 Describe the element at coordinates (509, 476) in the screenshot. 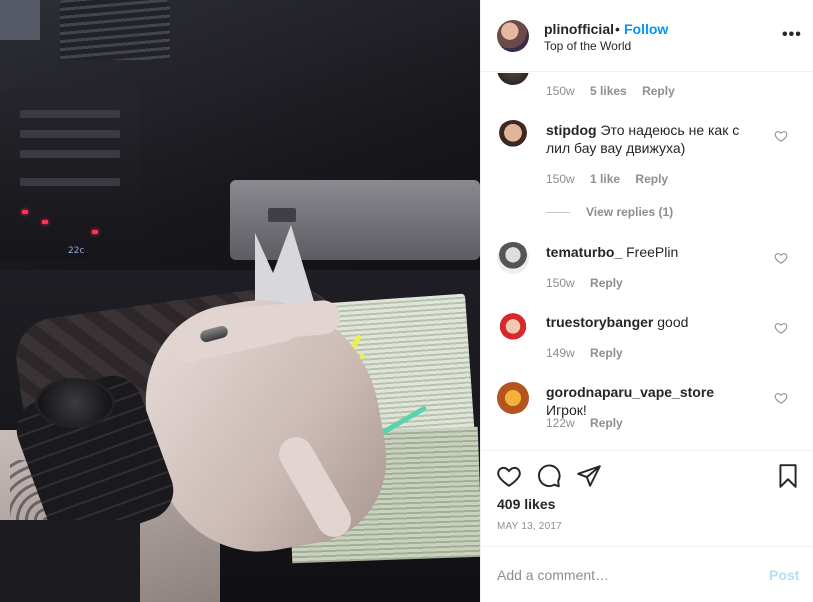

I see `like-heart-icon` at that location.